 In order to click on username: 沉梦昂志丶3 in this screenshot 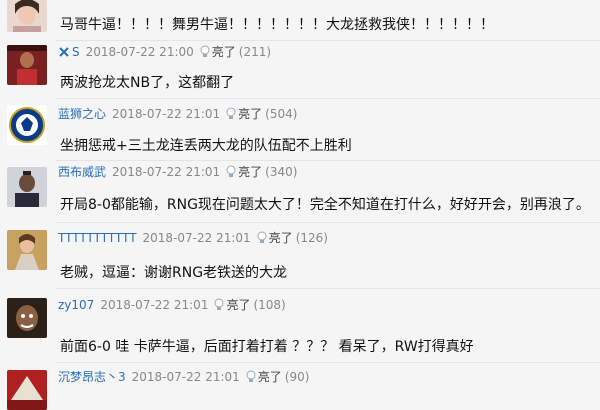, I will do `click(92, 376)`.